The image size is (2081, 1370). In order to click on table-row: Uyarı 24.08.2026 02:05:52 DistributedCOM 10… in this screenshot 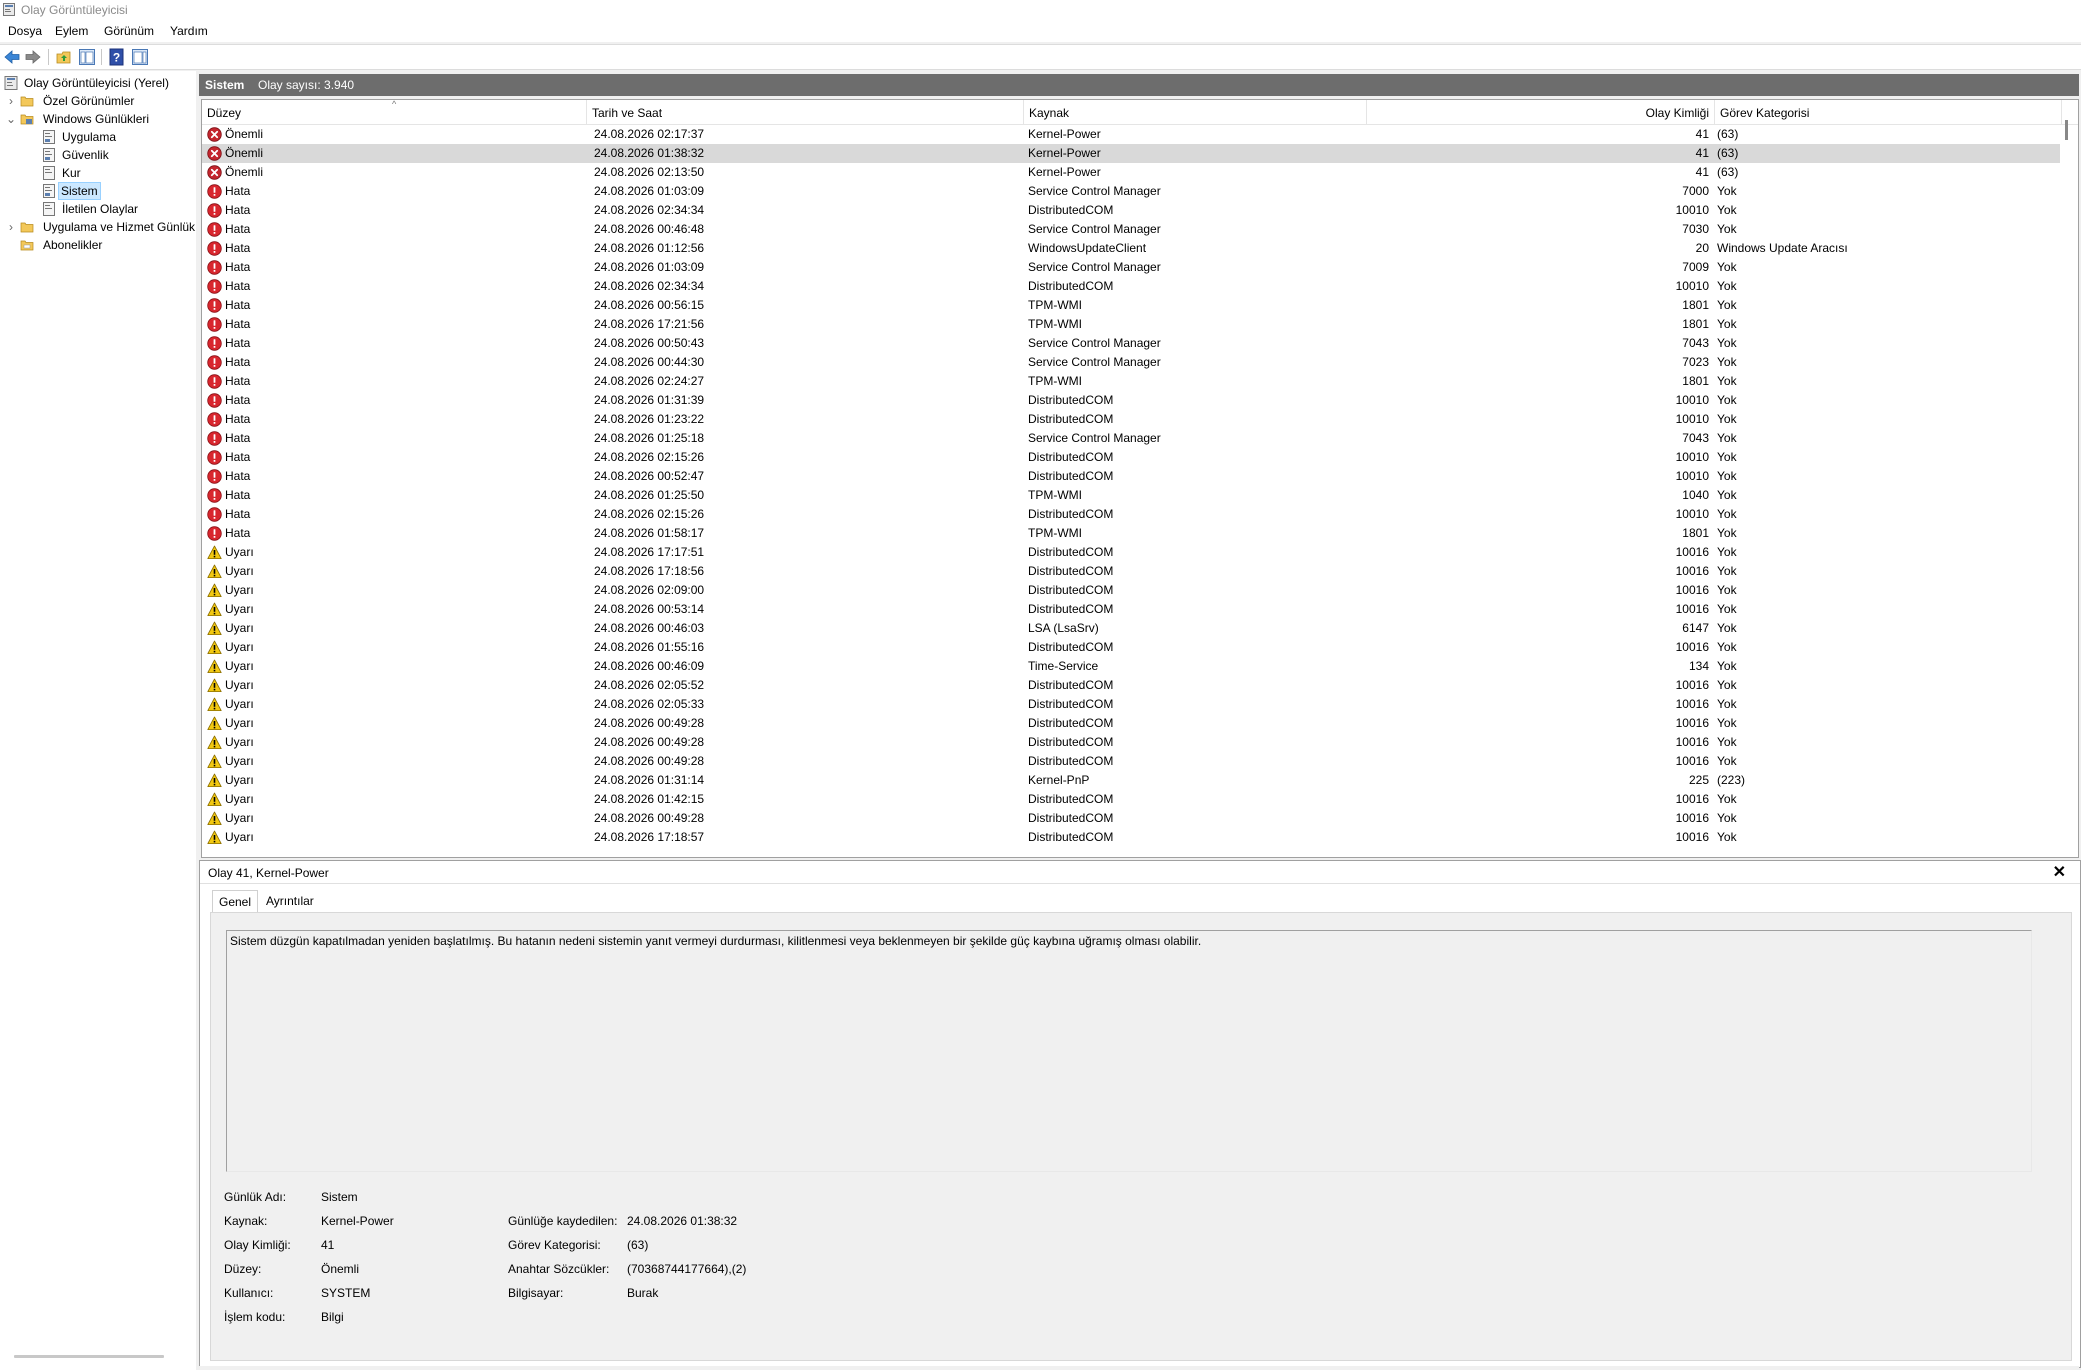, I will do `click(1131, 685)`.